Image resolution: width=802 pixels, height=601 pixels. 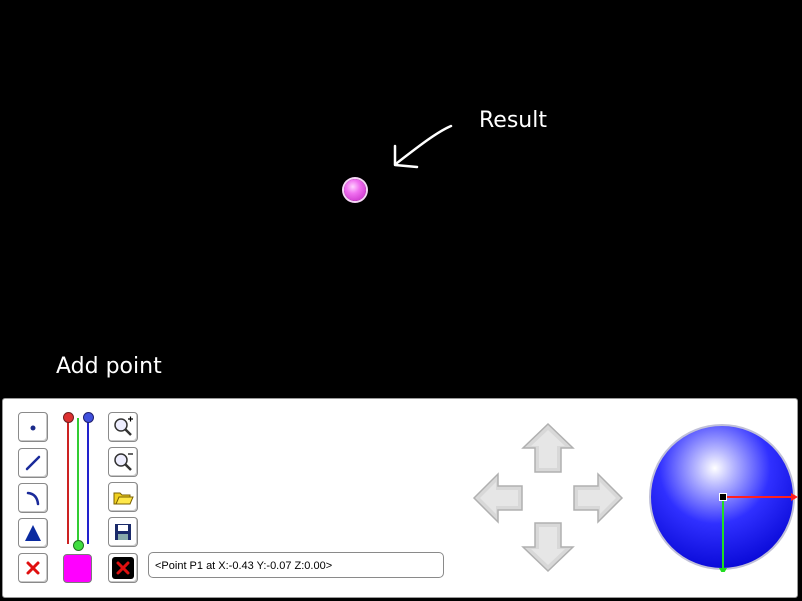 I want to click on red-x-icon, so click(x=33, y=568).